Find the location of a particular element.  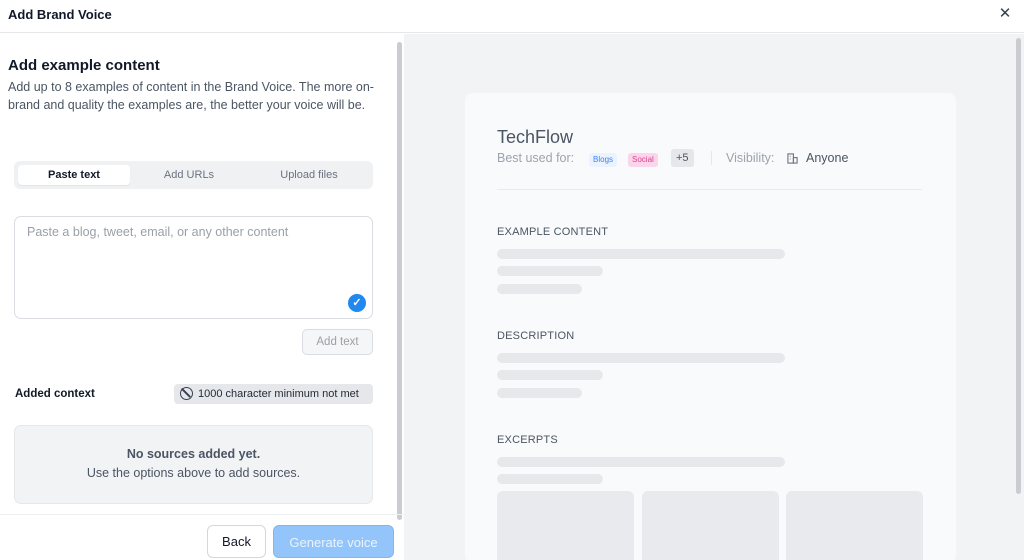

tab-add-urls: Add URLs is located at coordinates (189, 175).